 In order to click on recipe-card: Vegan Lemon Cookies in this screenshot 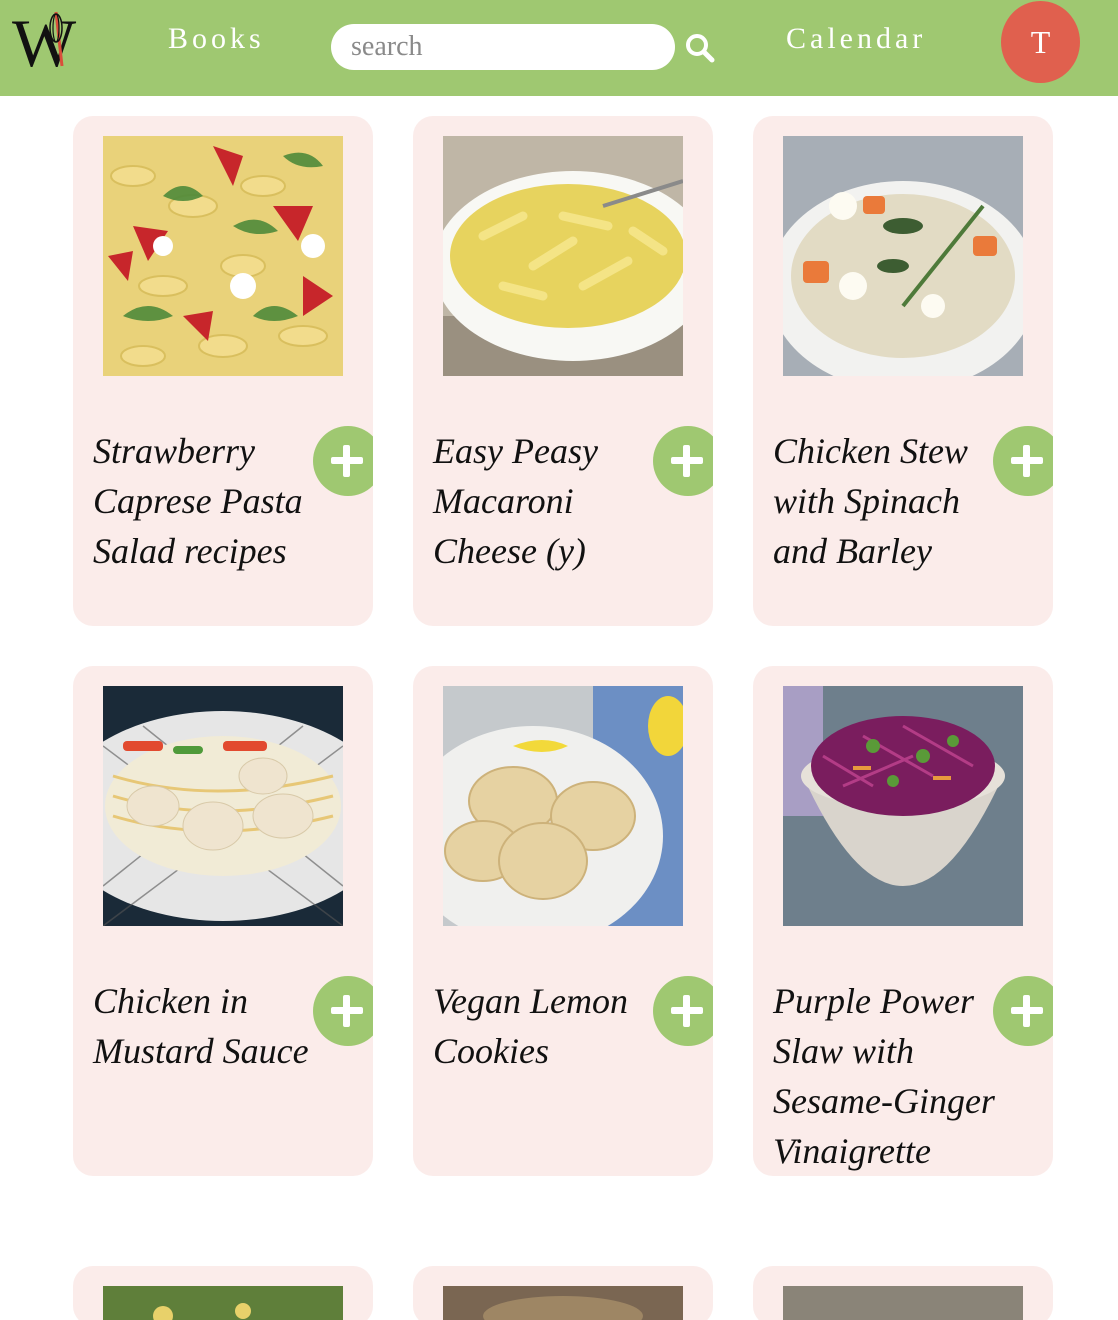, I will do `click(563, 921)`.